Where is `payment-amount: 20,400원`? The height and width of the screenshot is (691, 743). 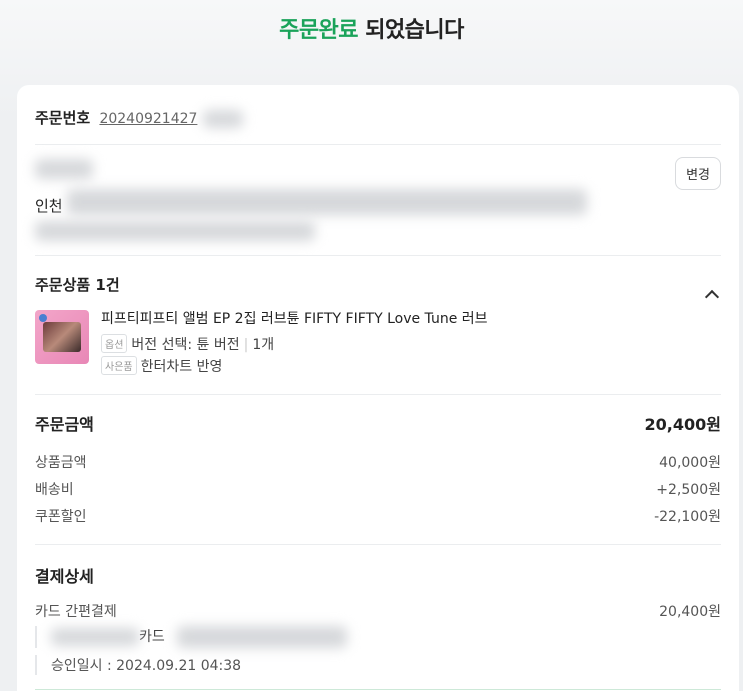
payment-amount: 20,400원 is located at coordinates (690, 612).